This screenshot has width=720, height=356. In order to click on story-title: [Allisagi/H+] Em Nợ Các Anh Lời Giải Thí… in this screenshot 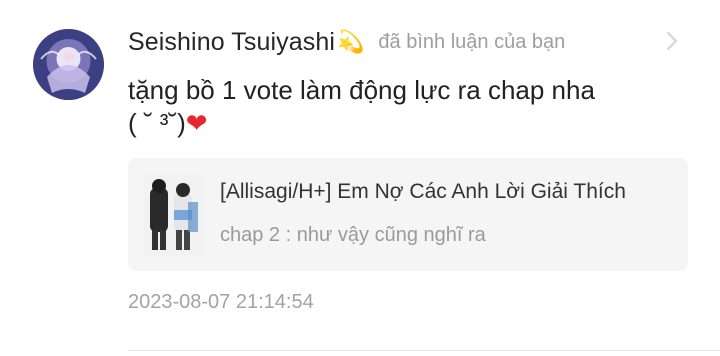, I will do `click(446, 192)`.